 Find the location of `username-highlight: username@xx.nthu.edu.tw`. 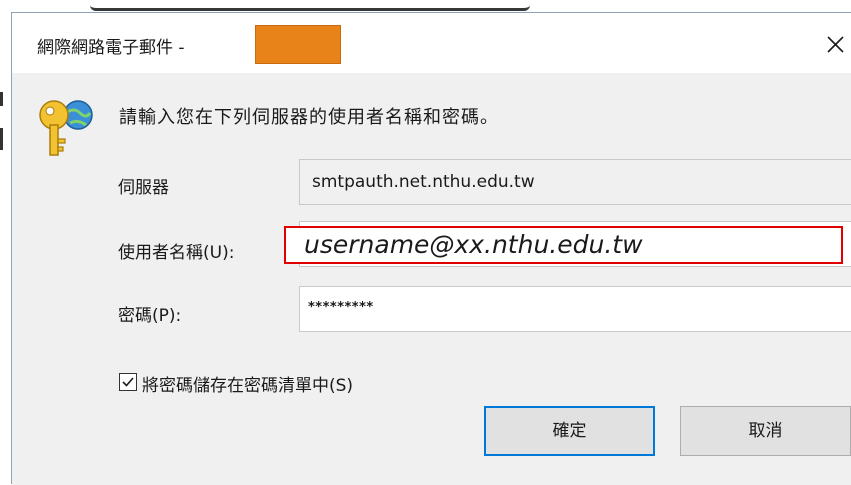

username-highlight: username@xx.nthu.edu.tw is located at coordinates (563, 245).